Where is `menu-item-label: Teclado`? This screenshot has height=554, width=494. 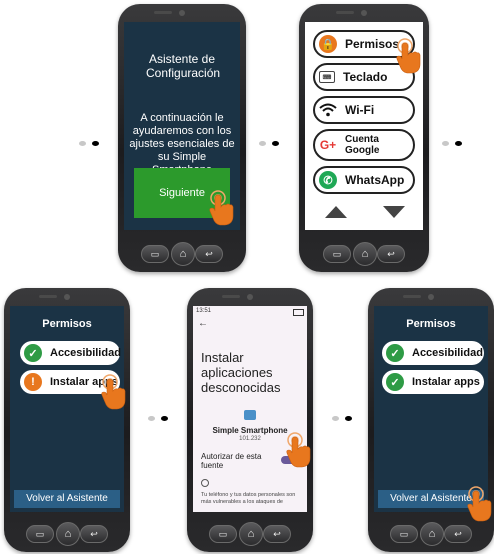
menu-item-label: Teclado is located at coordinates (365, 77).